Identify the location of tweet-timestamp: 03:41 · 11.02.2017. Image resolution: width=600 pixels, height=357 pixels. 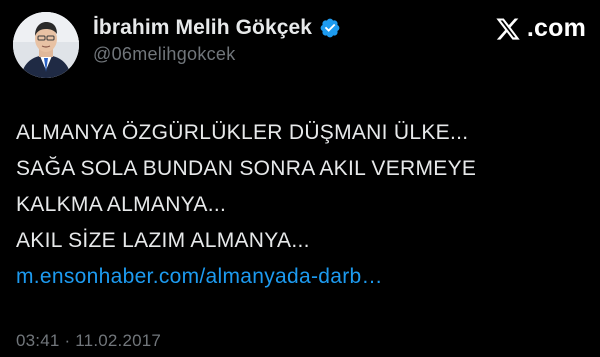
(88, 341).